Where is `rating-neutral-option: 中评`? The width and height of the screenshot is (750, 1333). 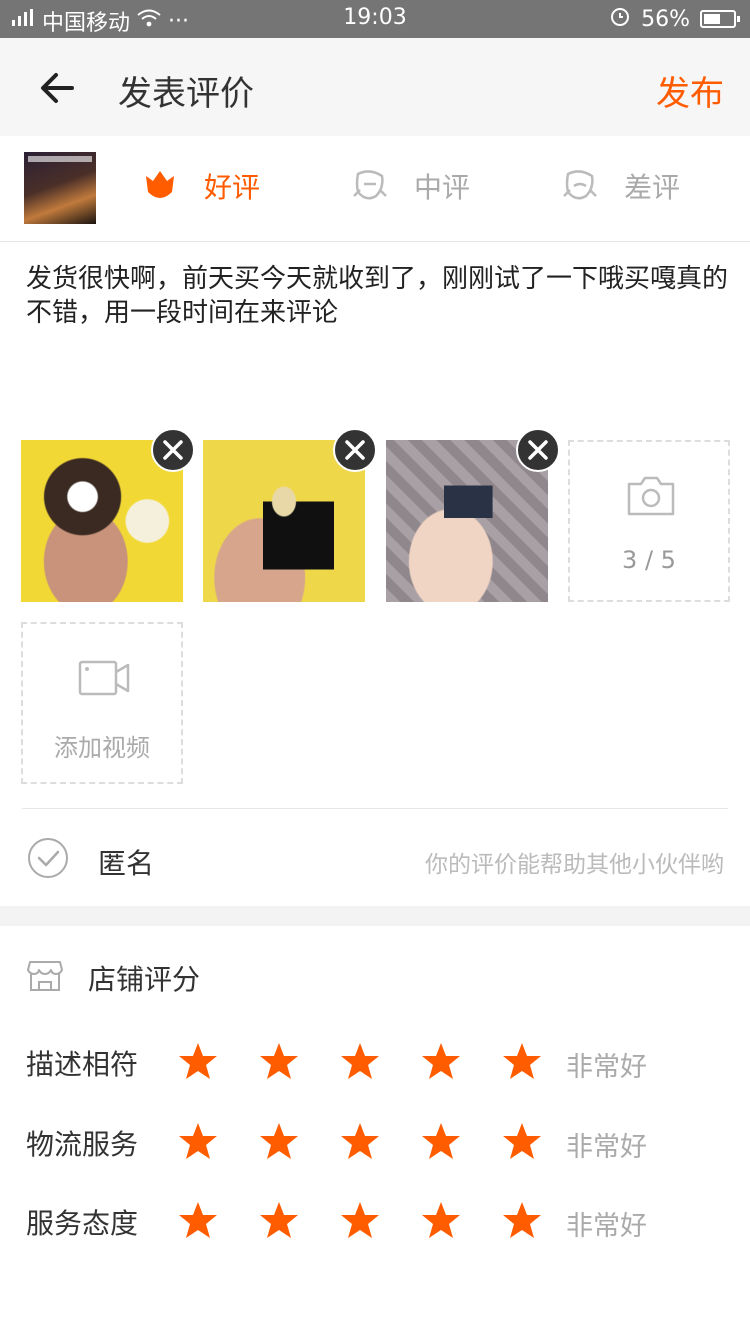 rating-neutral-option: 中评 is located at coordinates (410, 186).